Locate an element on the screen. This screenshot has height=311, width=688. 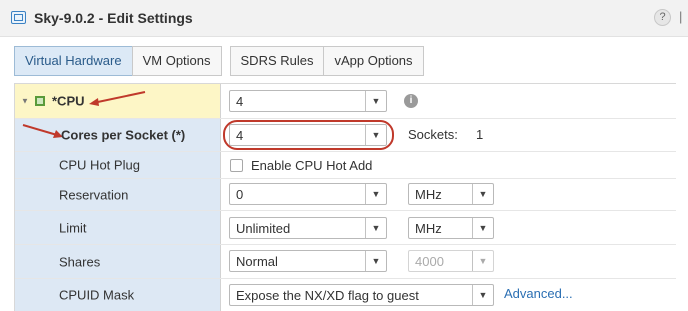
limit-unit-value: MHz is located at coordinates (428, 228).